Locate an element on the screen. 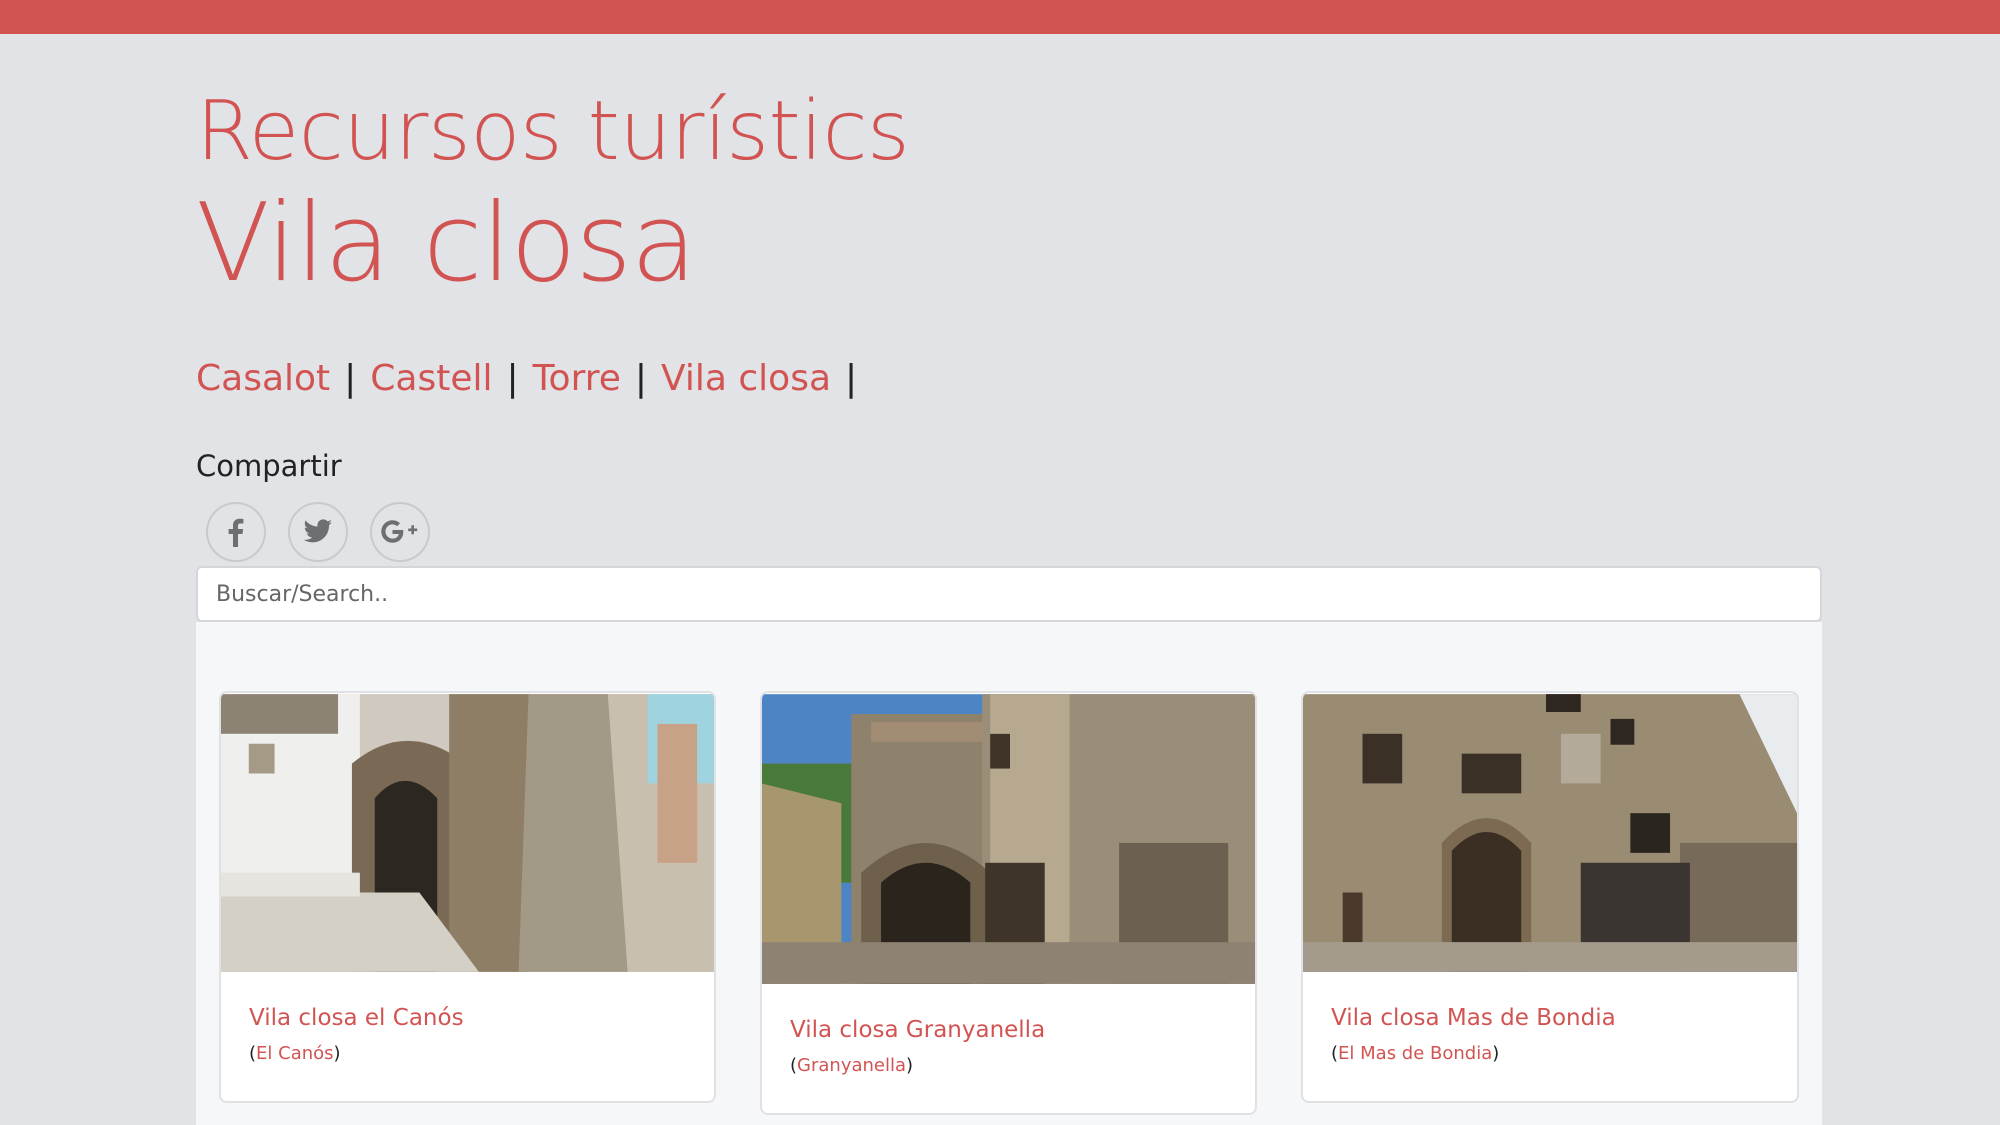  google-plus-icon is located at coordinates (399, 531).